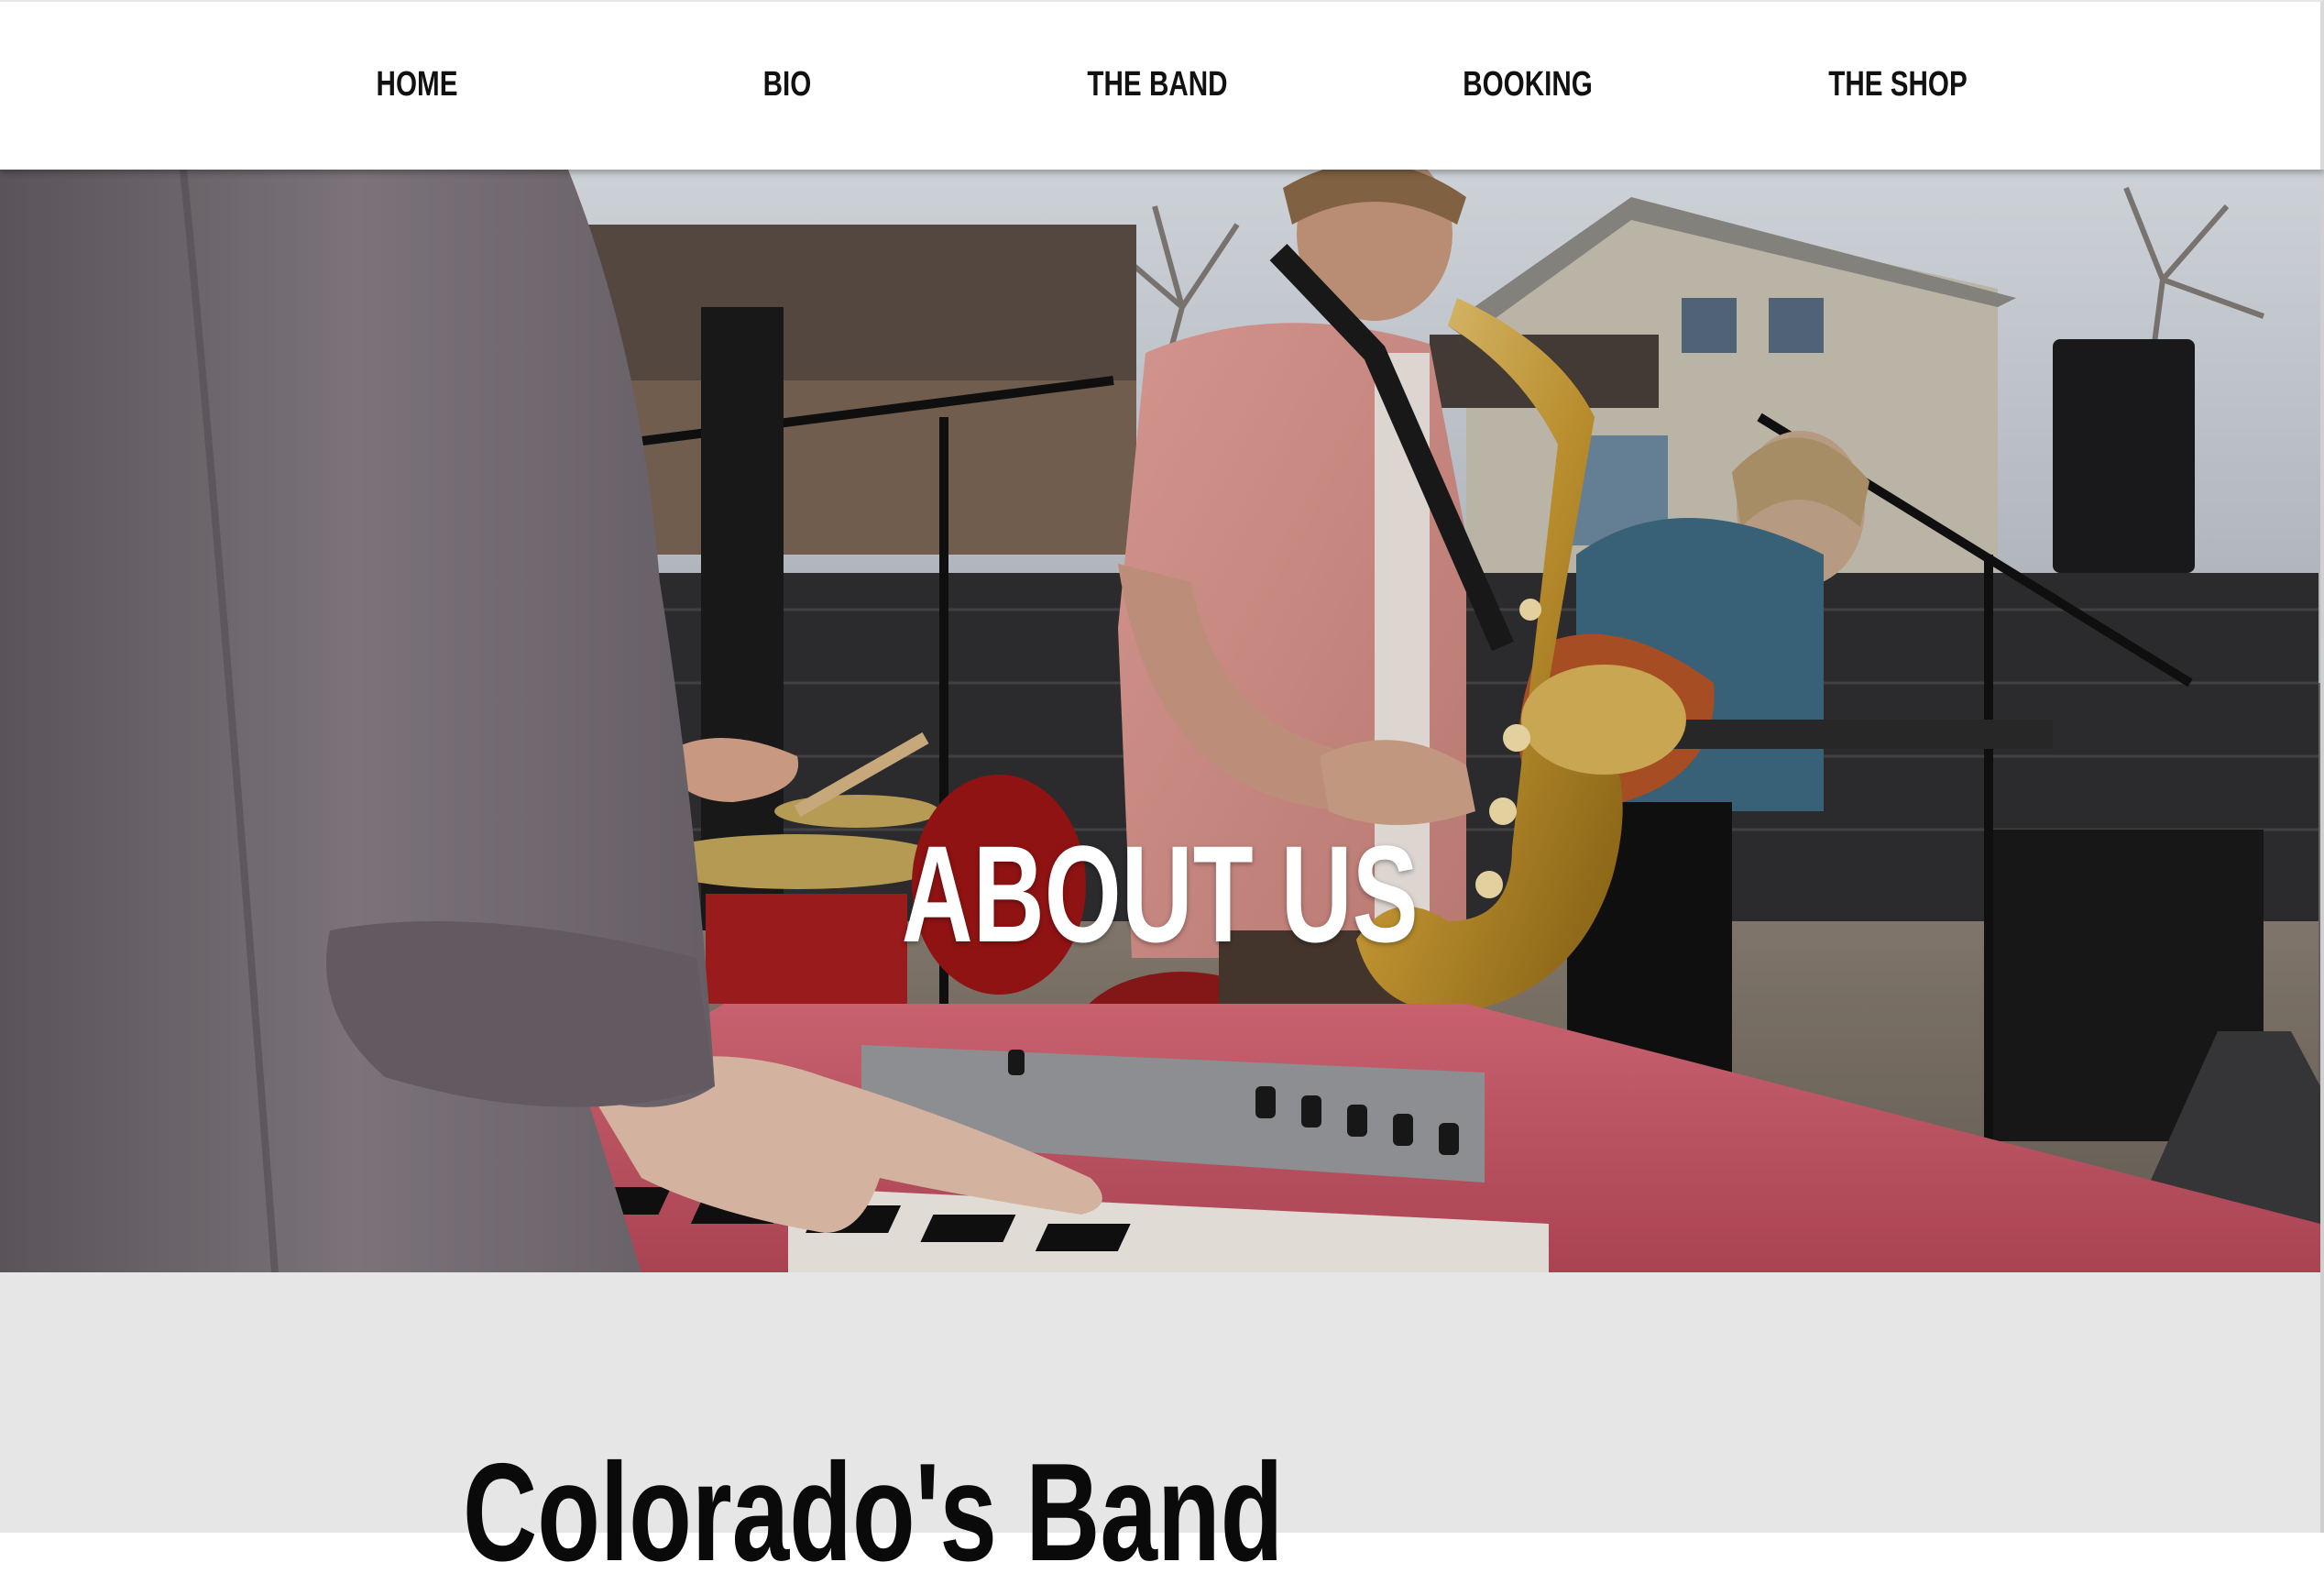 This screenshot has width=2324, height=1595. Describe the element at coordinates (1527, 84) in the screenshot. I see `nav-item-booking: BOOKING` at that location.